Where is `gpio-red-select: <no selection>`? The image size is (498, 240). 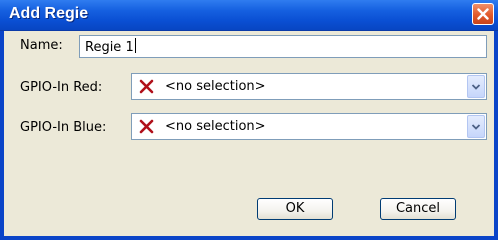 gpio-red-select: <no selection> is located at coordinates (309, 86).